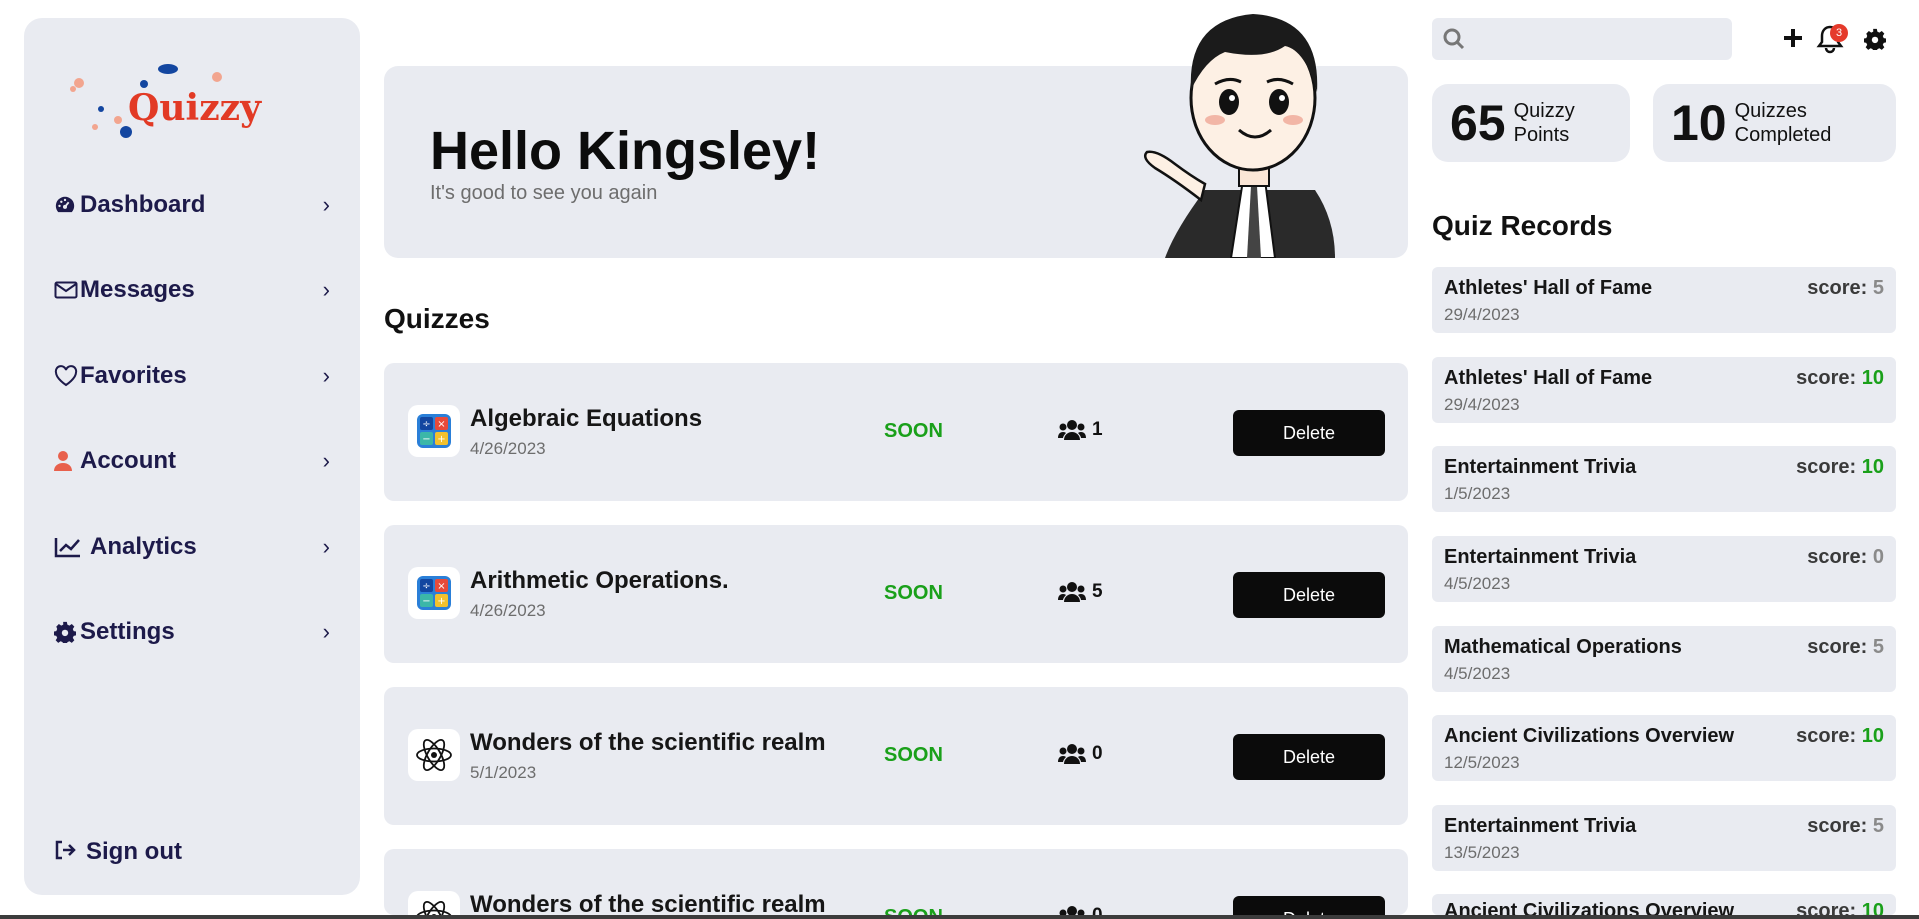 The height and width of the screenshot is (919, 1919). I want to click on quiz-name: Algebraic Equations, so click(586, 418).